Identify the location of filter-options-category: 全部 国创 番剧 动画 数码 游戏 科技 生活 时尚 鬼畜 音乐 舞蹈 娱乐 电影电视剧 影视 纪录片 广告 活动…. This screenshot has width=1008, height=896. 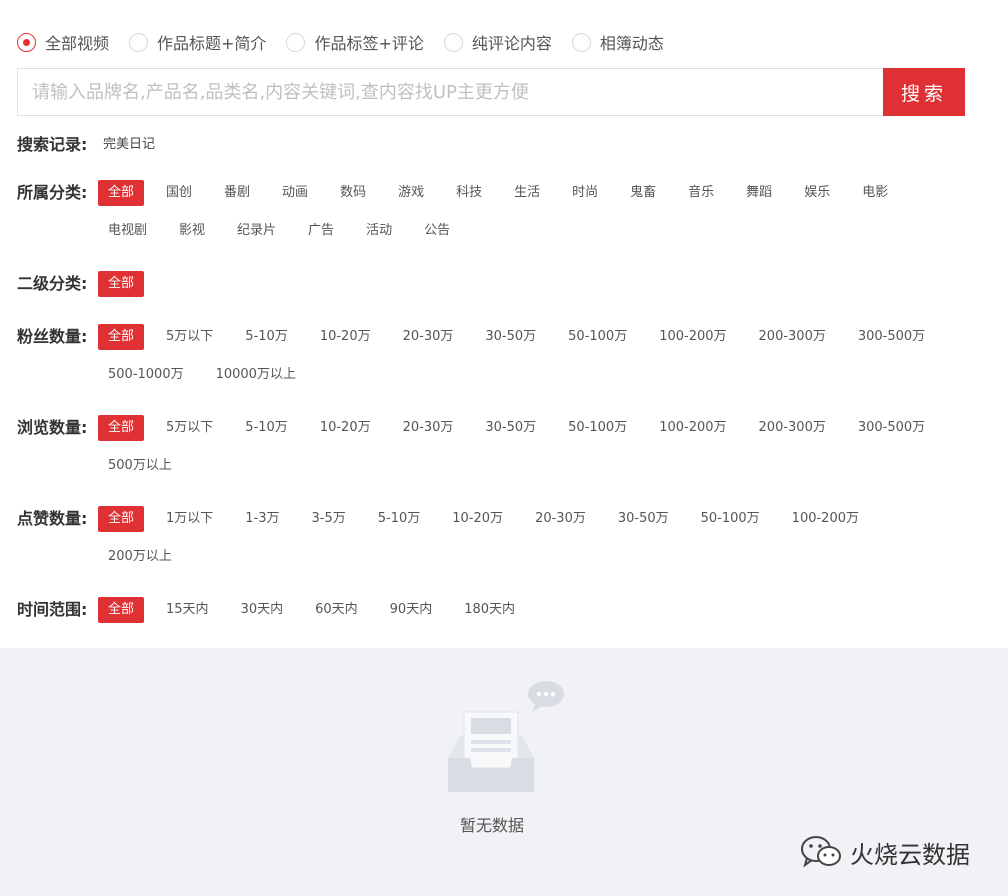
(533, 212).